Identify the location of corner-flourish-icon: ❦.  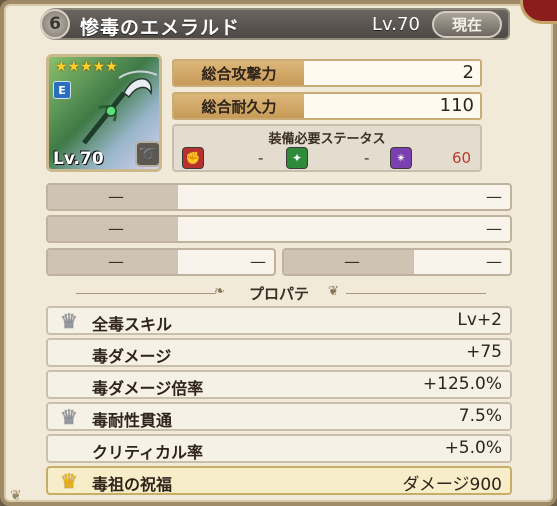
(16, 496).